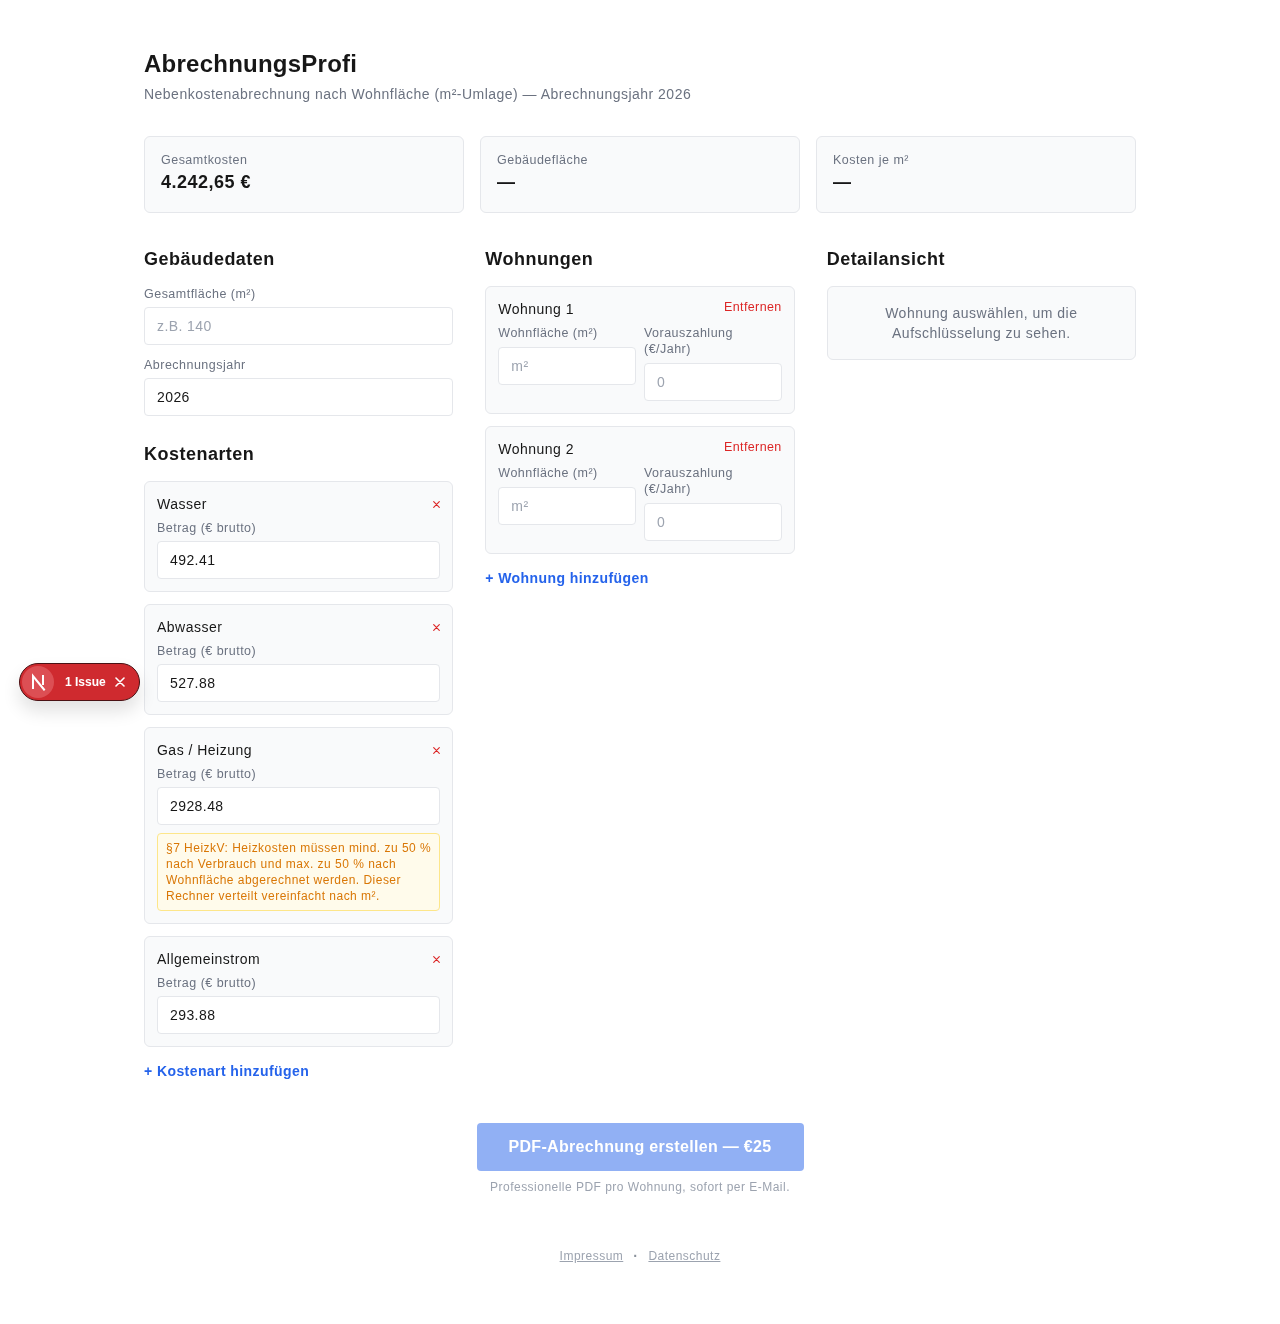  I want to click on input-field: 492.41, so click(299, 560).